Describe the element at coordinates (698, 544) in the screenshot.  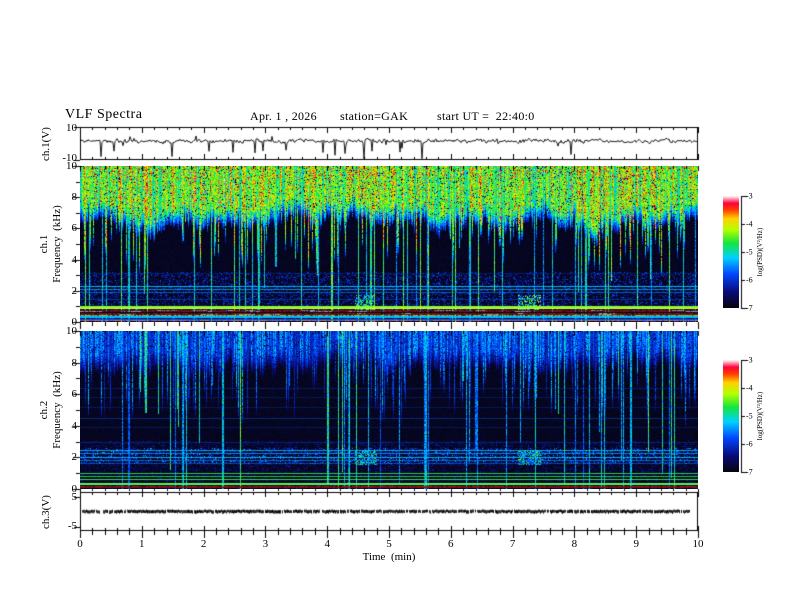
I see `x-tick-label: 10` at that location.